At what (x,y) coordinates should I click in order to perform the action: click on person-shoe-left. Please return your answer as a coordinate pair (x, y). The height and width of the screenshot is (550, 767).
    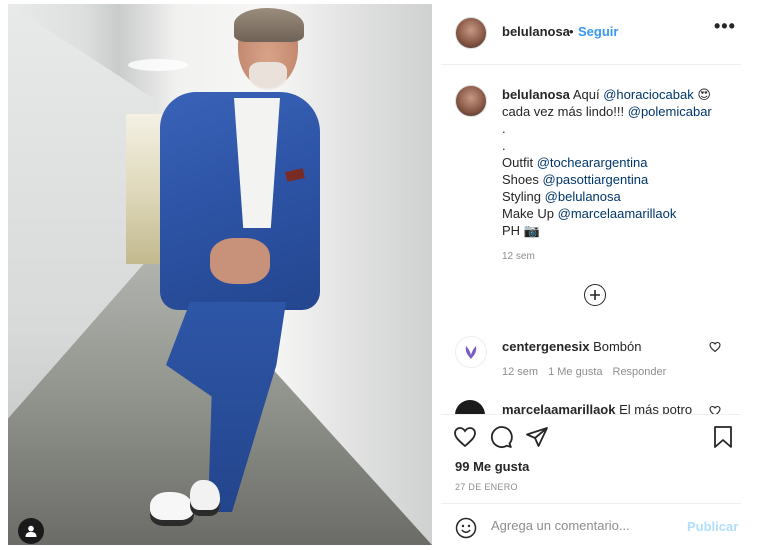
    Looking at the image, I should click on (172, 509).